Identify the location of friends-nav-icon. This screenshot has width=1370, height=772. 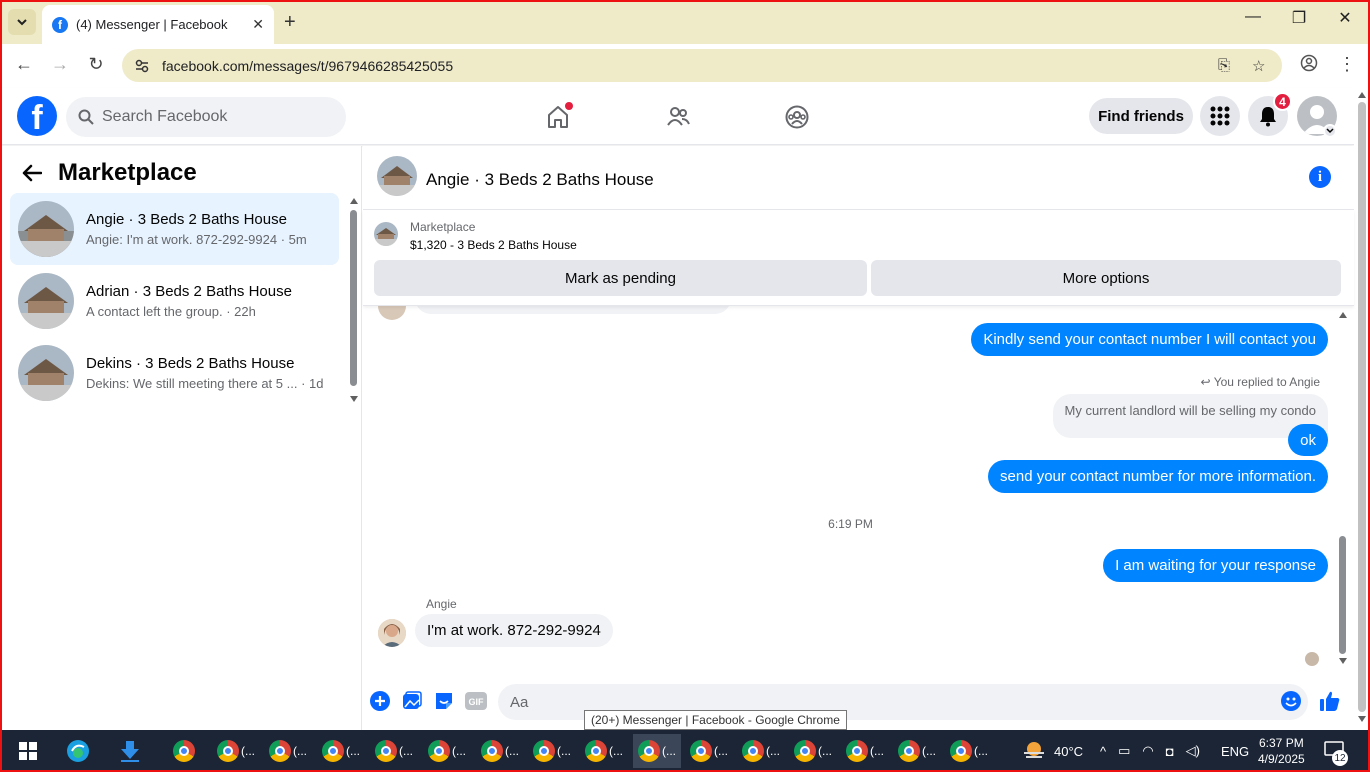
(678, 117).